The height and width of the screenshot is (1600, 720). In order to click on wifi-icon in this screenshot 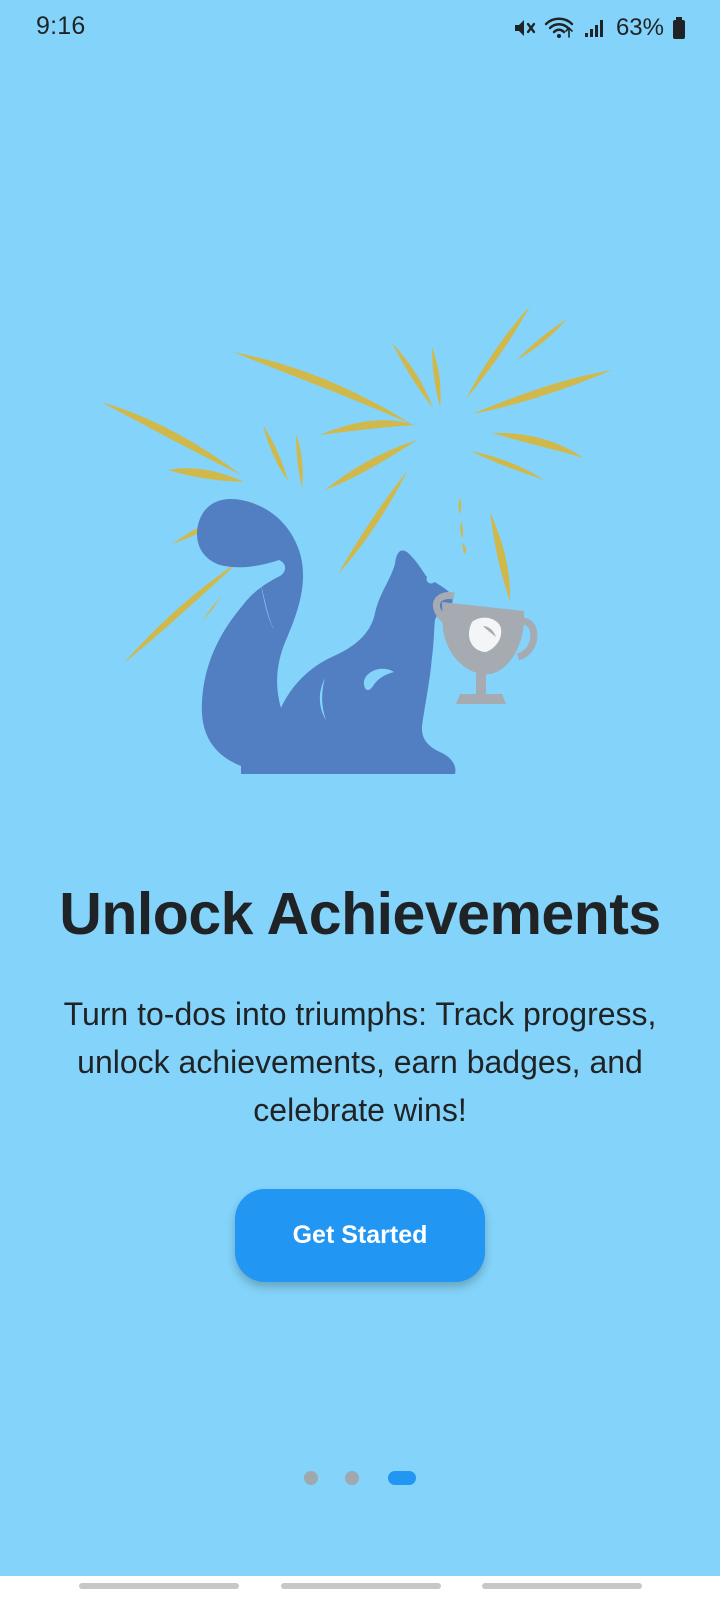, I will do `click(559, 27)`.